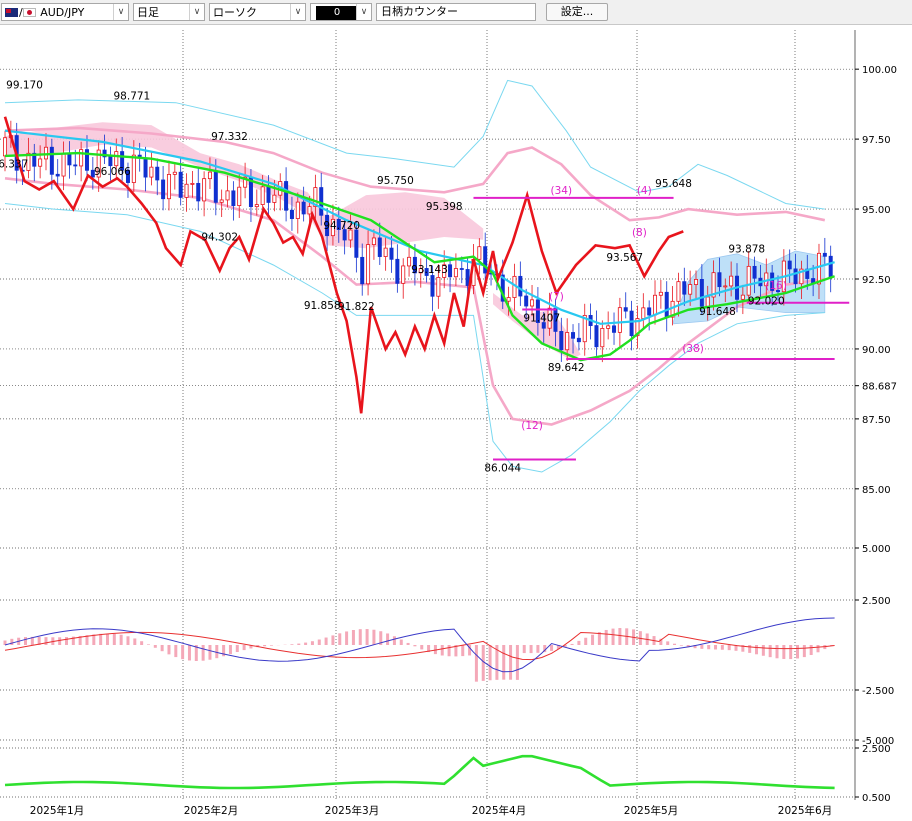 The image size is (912, 821). What do you see at coordinates (257, 12) in the screenshot?
I see `chart-type-select: ローソク ∨` at bounding box center [257, 12].